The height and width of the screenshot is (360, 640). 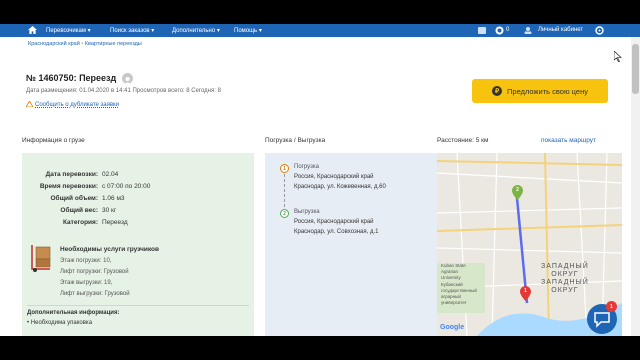 I want to click on user-silhouette-icon, so click(x=127, y=81).